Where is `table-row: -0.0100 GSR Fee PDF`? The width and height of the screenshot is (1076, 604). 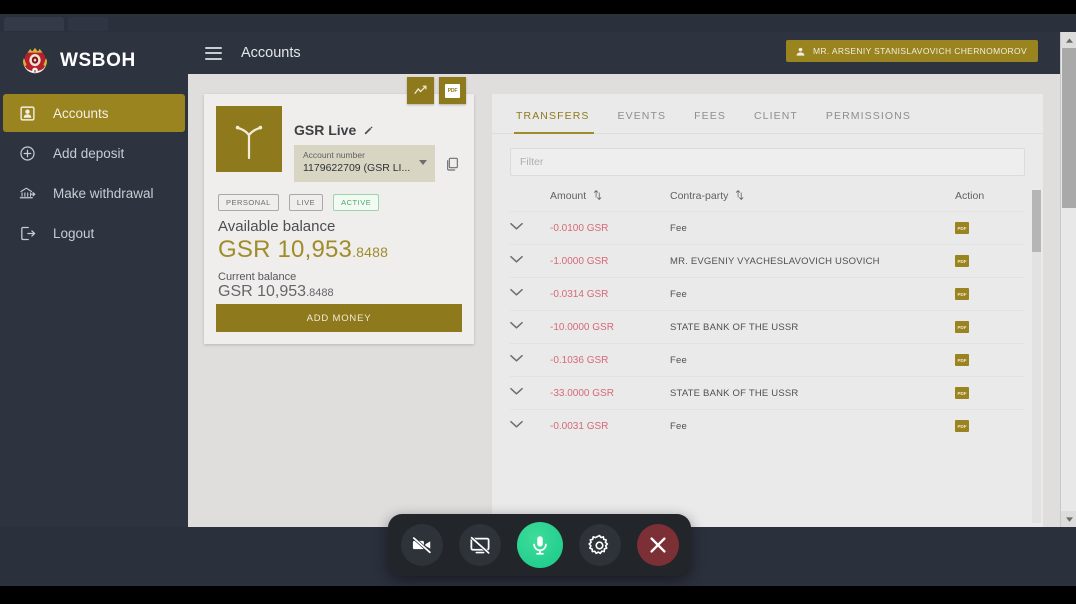
table-row: -0.0100 GSR Fee PDF is located at coordinates (767, 228).